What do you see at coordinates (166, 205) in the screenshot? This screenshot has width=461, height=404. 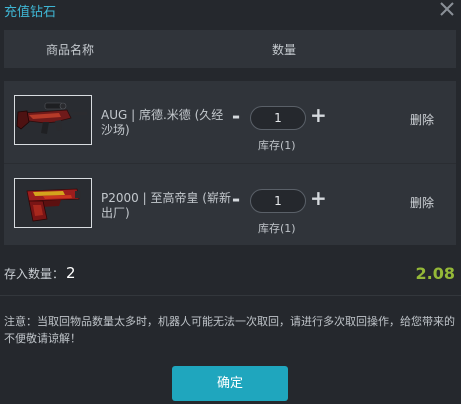 I see `item-name: P2000 | 至高帝皇 (崭新出厂)` at bounding box center [166, 205].